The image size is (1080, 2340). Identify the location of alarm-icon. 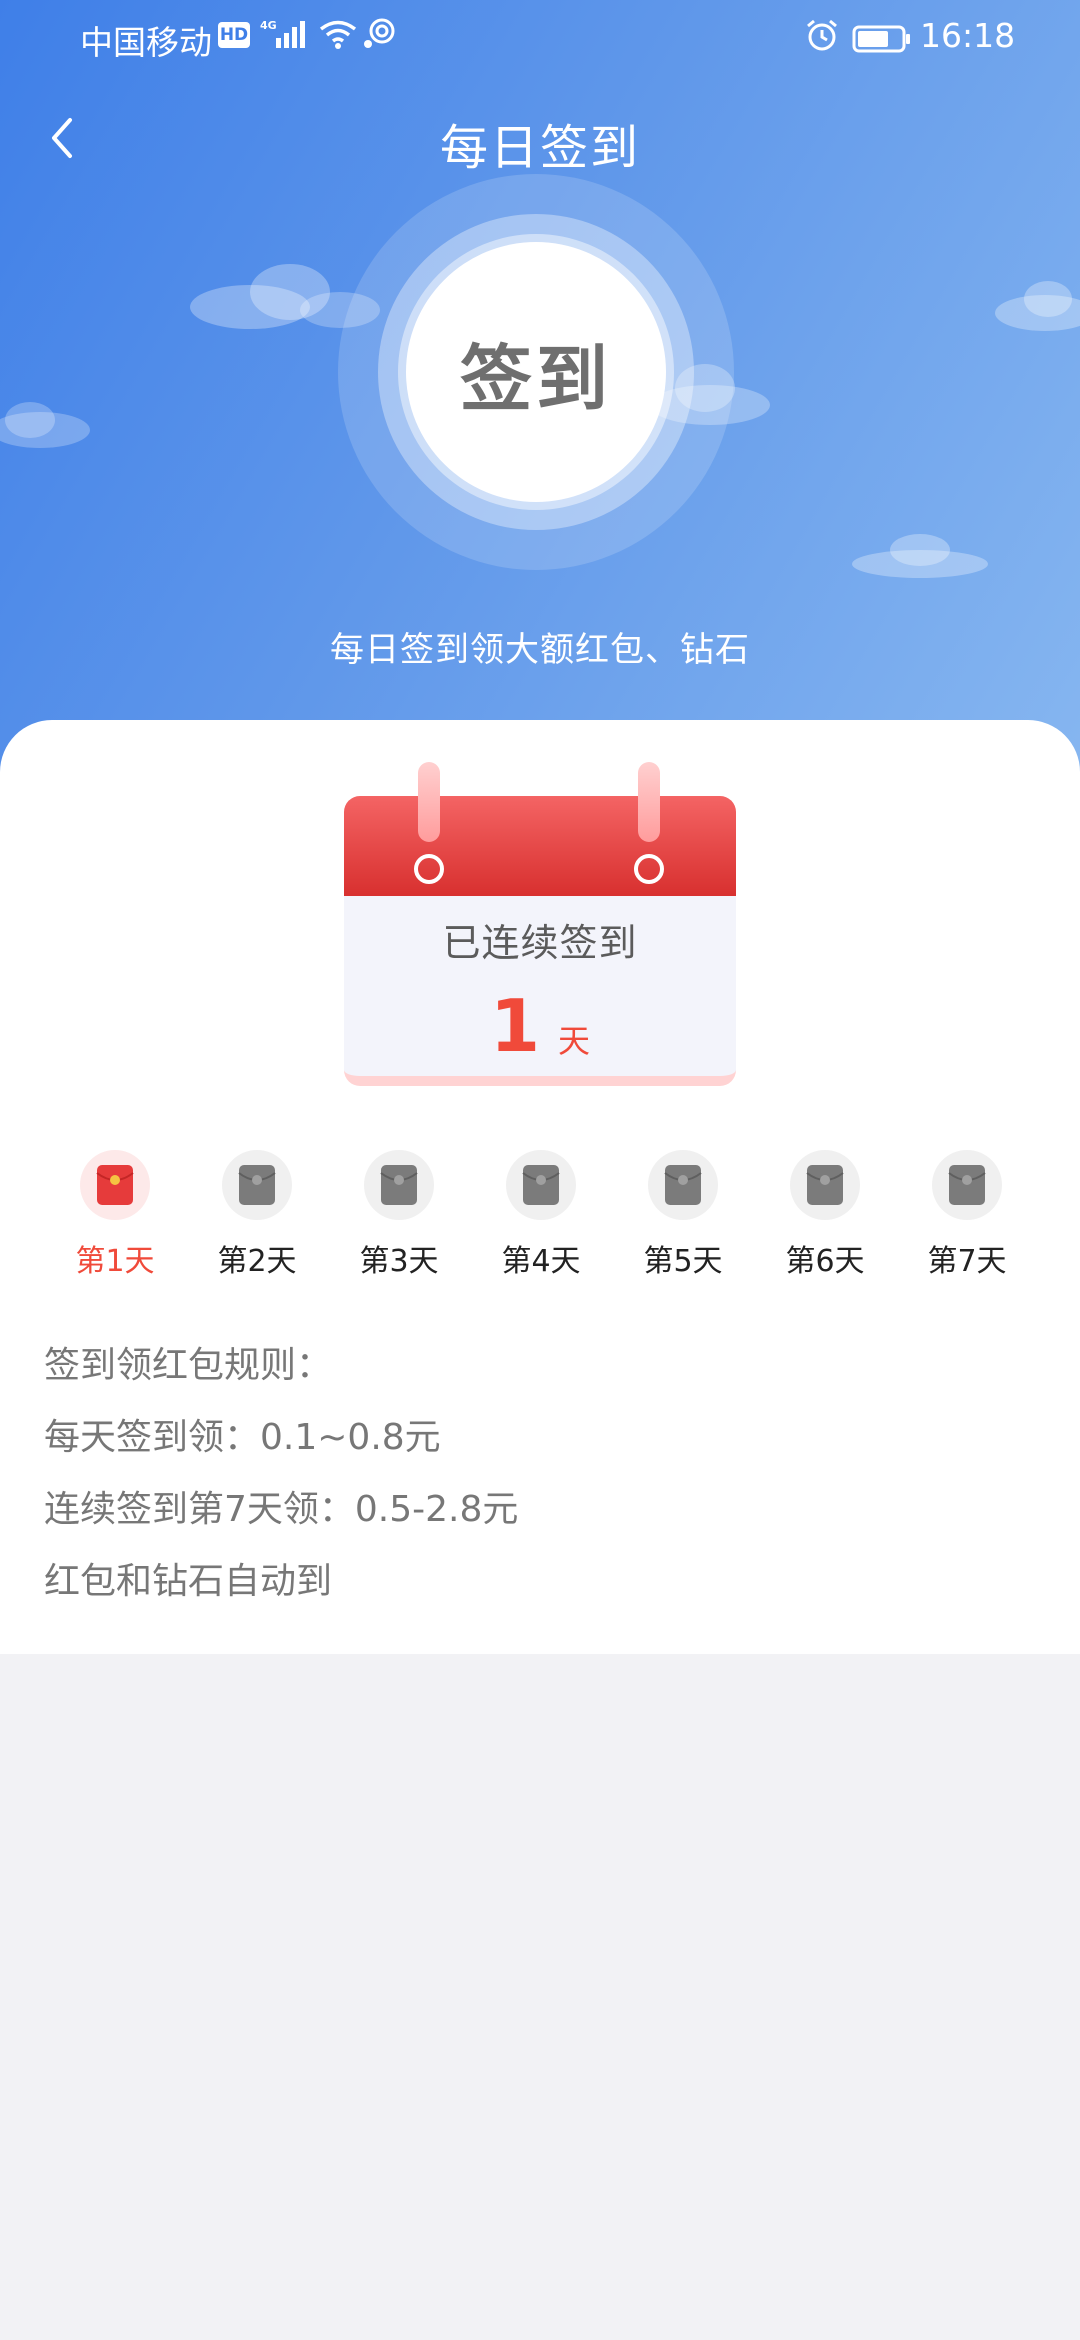
(822, 39).